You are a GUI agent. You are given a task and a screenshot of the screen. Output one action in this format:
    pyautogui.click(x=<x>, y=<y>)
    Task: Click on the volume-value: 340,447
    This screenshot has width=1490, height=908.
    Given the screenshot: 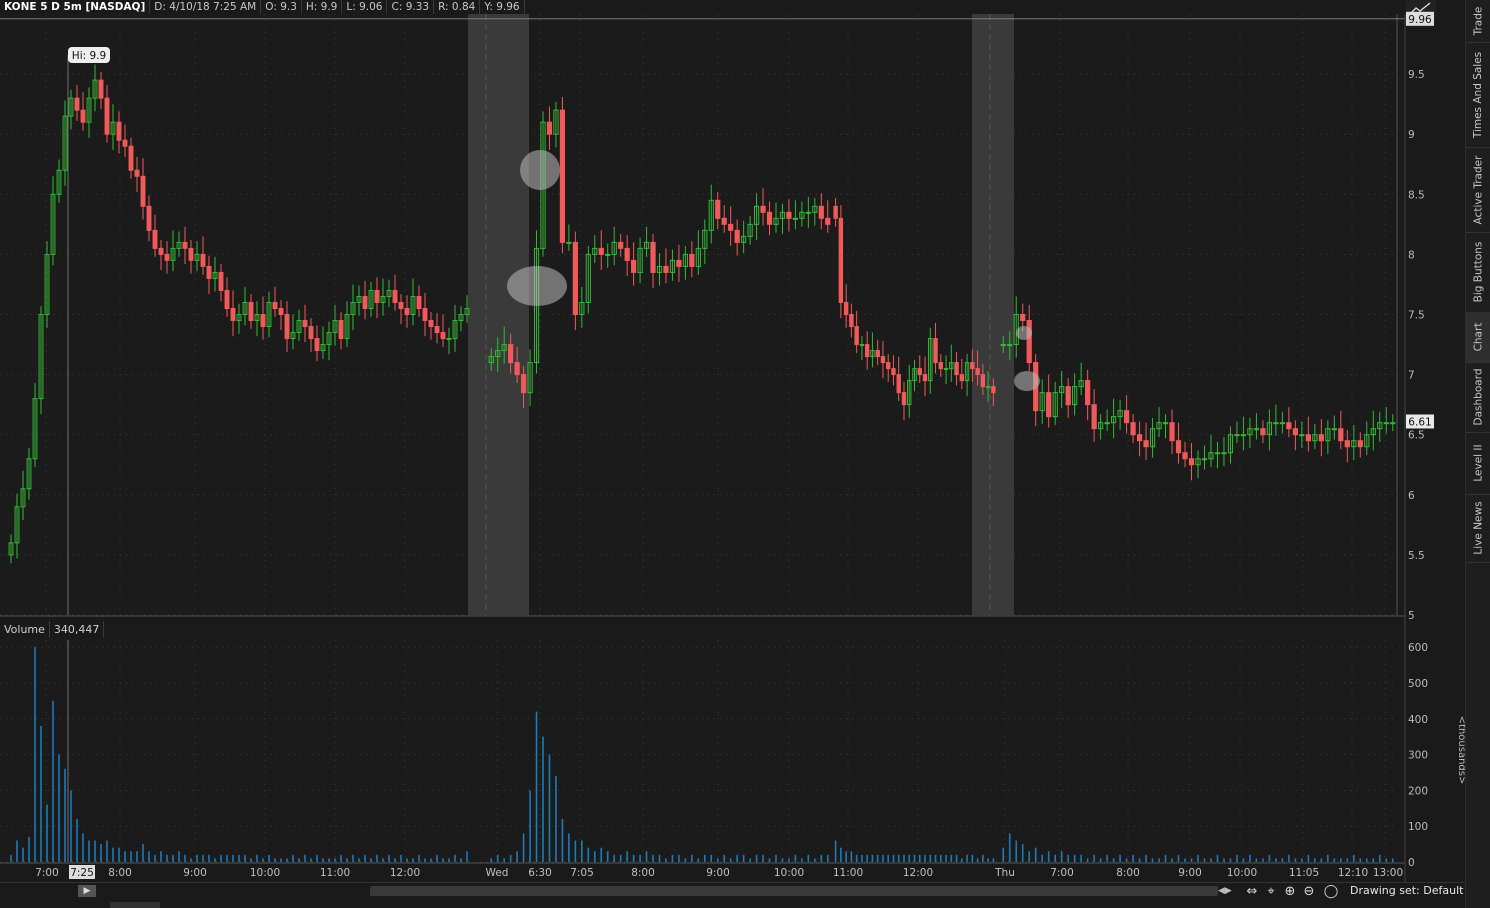 What is the action you would take?
    pyautogui.click(x=77, y=629)
    